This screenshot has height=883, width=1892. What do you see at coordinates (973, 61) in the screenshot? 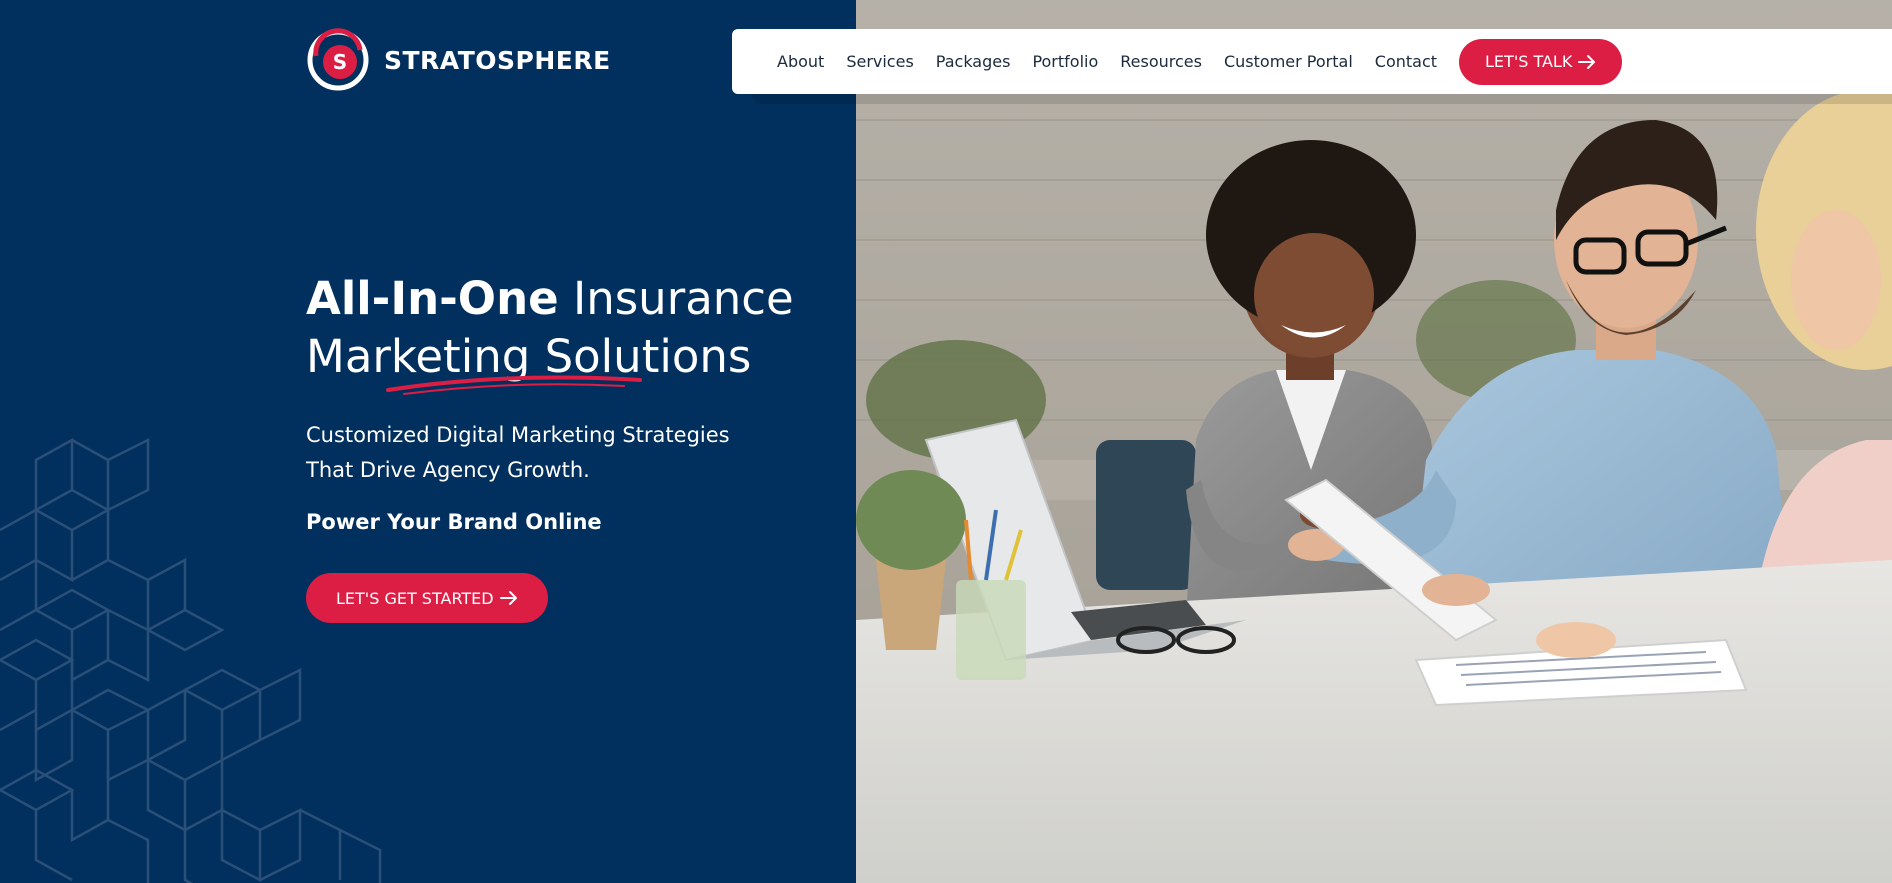
I see `nav-link-packages: Packages` at bounding box center [973, 61].